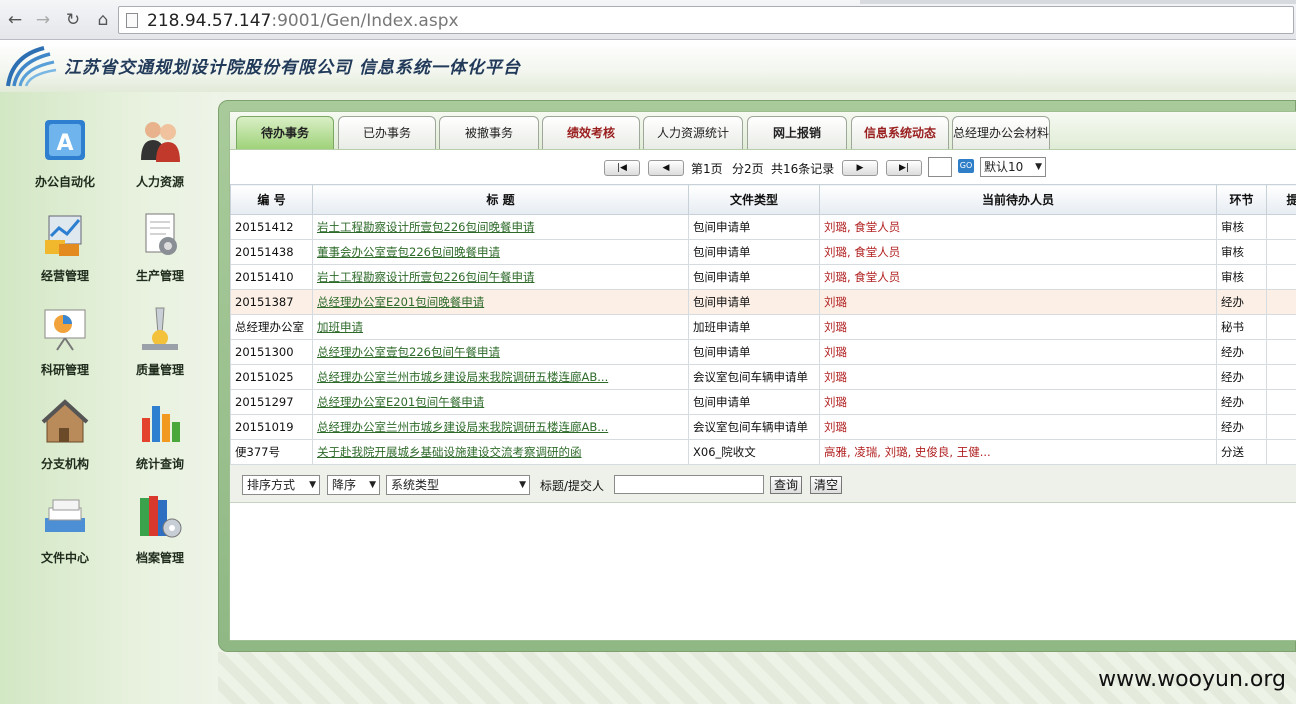  Describe the element at coordinates (707, 169) in the screenshot. I see `current-page: 第1页` at that location.